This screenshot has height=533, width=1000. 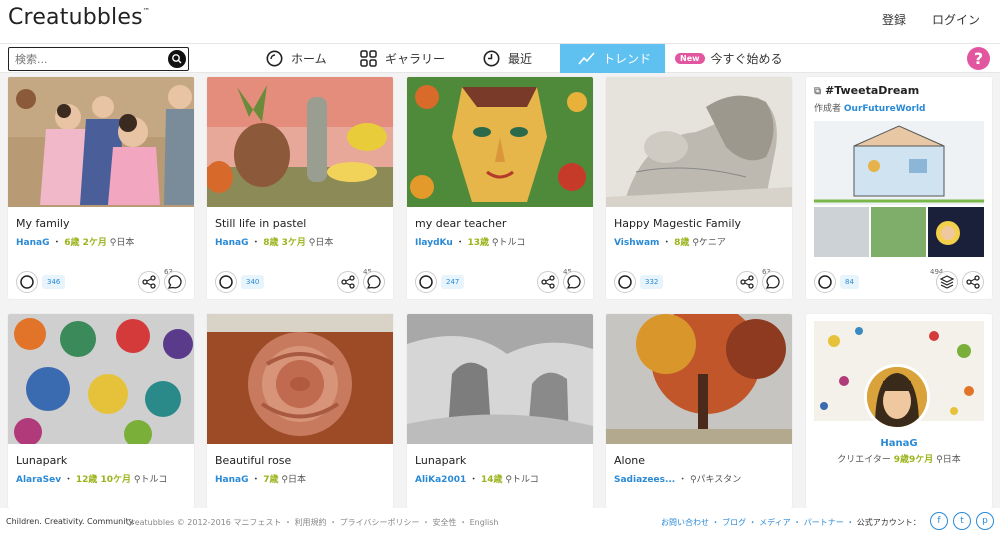 What do you see at coordinates (309, 59) in the screenshot?
I see `nav-home-label: ホーム` at bounding box center [309, 59].